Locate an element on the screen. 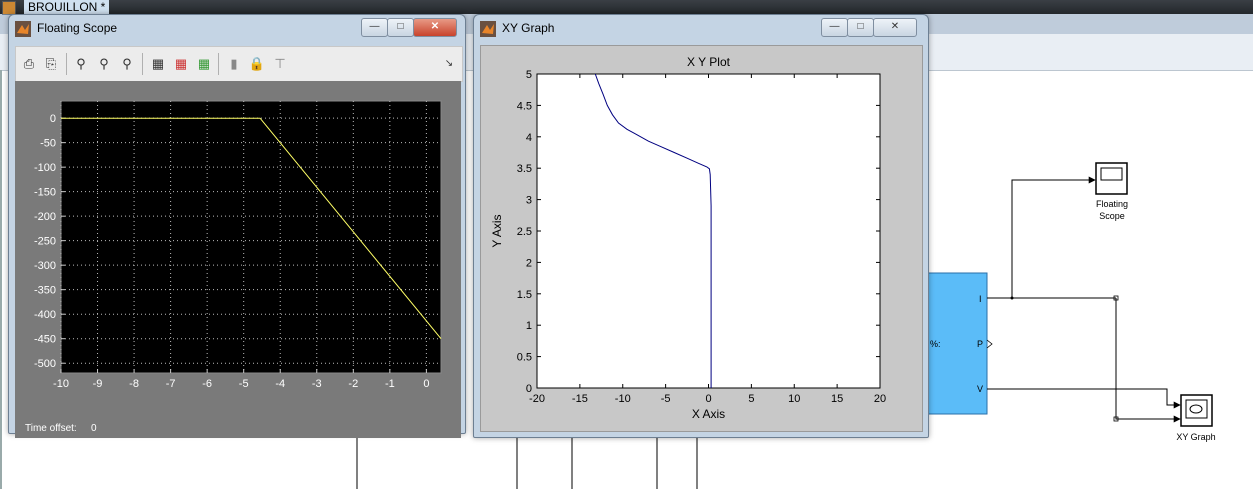 This screenshot has width=1253, height=489. x-tick-label: 10 is located at coordinates (794, 399).